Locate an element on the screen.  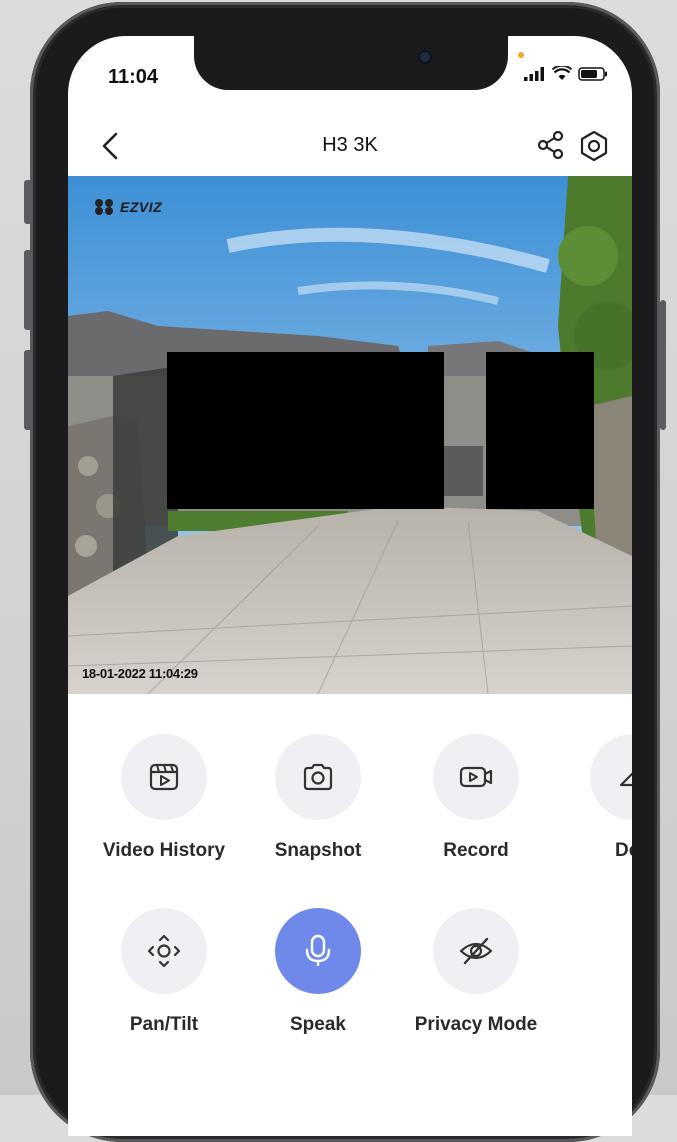
definition-label: Defi is located at coordinates (623, 850).